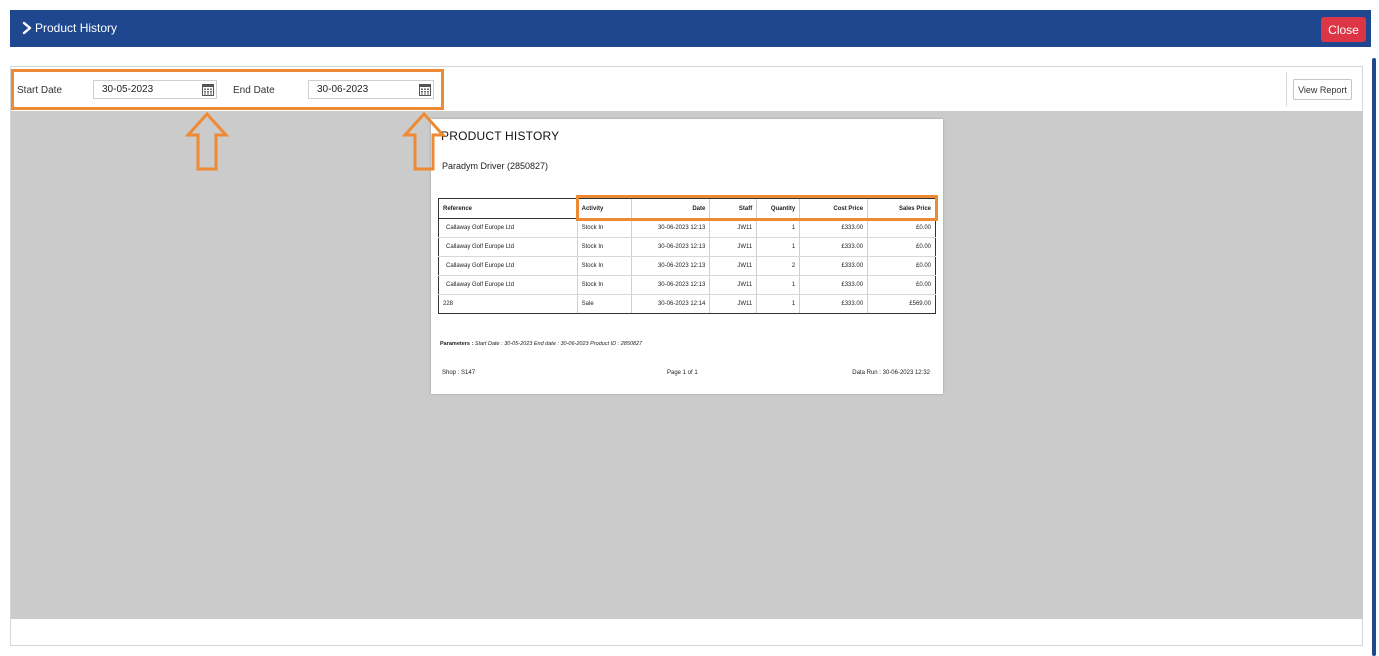  Describe the element at coordinates (1343, 29) in the screenshot. I see `close-button: Close` at that location.